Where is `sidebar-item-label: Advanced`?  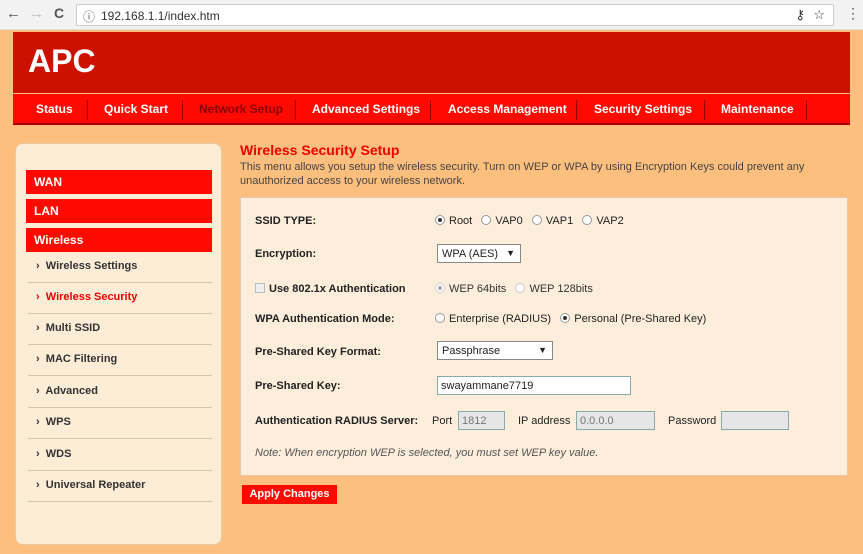
sidebar-item-label: Advanced is located at coordinates (71, 391).